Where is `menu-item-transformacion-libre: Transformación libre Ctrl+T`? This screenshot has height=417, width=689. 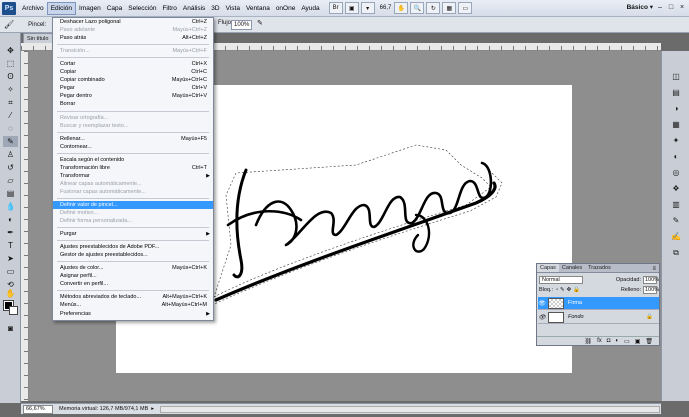
menu-item-transformacion-libre: Transformación libre Ctrl+T is located at coordinates (133, 168).